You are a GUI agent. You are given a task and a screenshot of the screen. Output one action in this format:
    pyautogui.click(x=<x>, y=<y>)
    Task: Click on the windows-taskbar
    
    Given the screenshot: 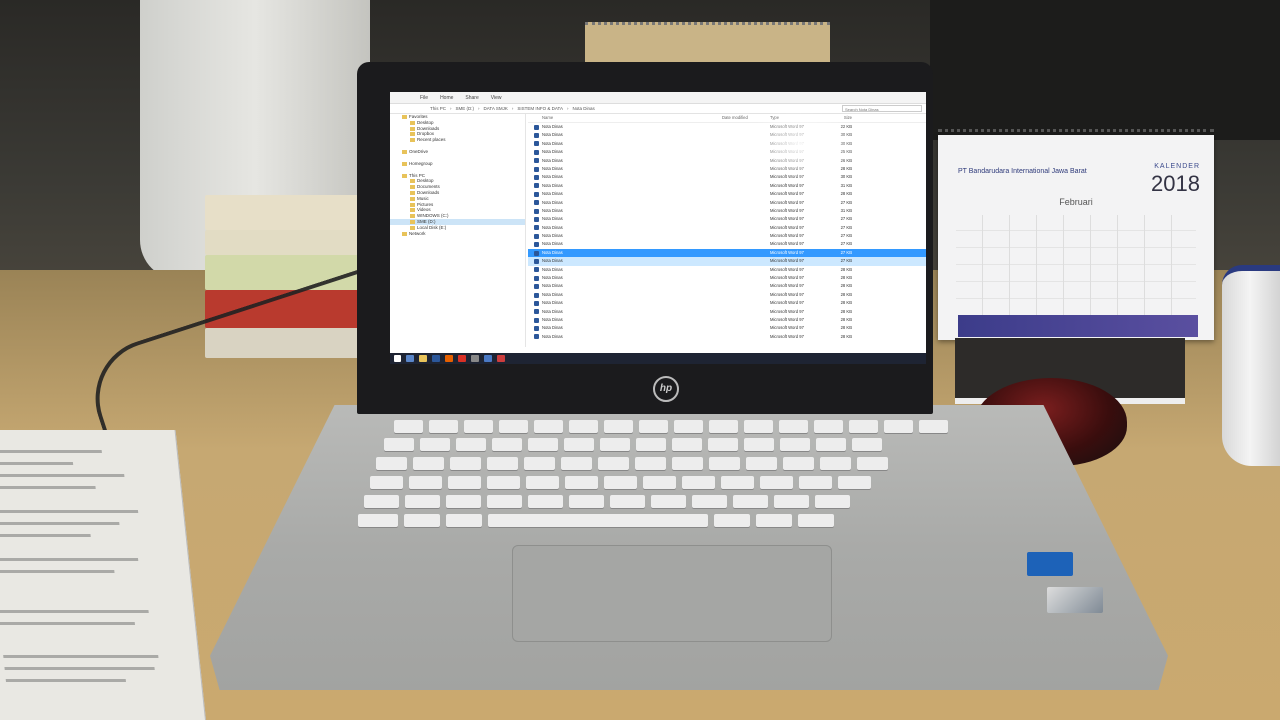 What is the action you would take?
    pyautogui.click(x=658, y=358)
    